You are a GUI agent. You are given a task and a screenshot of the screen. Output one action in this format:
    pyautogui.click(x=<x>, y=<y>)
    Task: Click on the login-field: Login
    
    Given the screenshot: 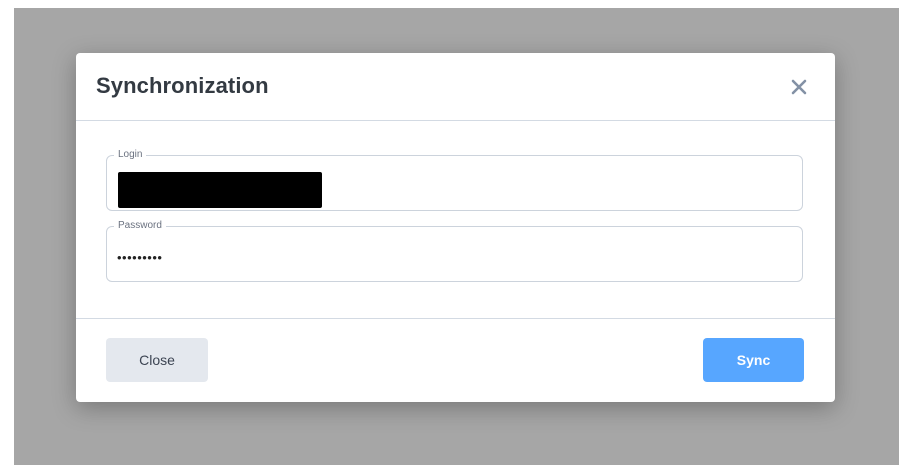 What is the action you would take?
    pyautogui.click(x=454, y=180)
    